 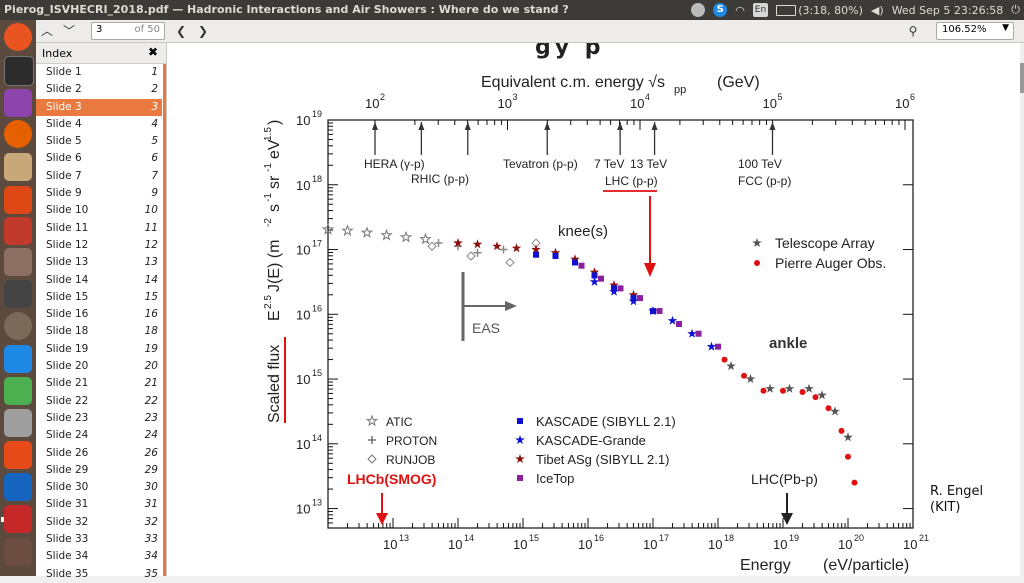 What do you see at coordinates (99, 418) in the screenshot?
I see `sidebar-item-slide: Slide 23 23` at bounding box center [99, 418].